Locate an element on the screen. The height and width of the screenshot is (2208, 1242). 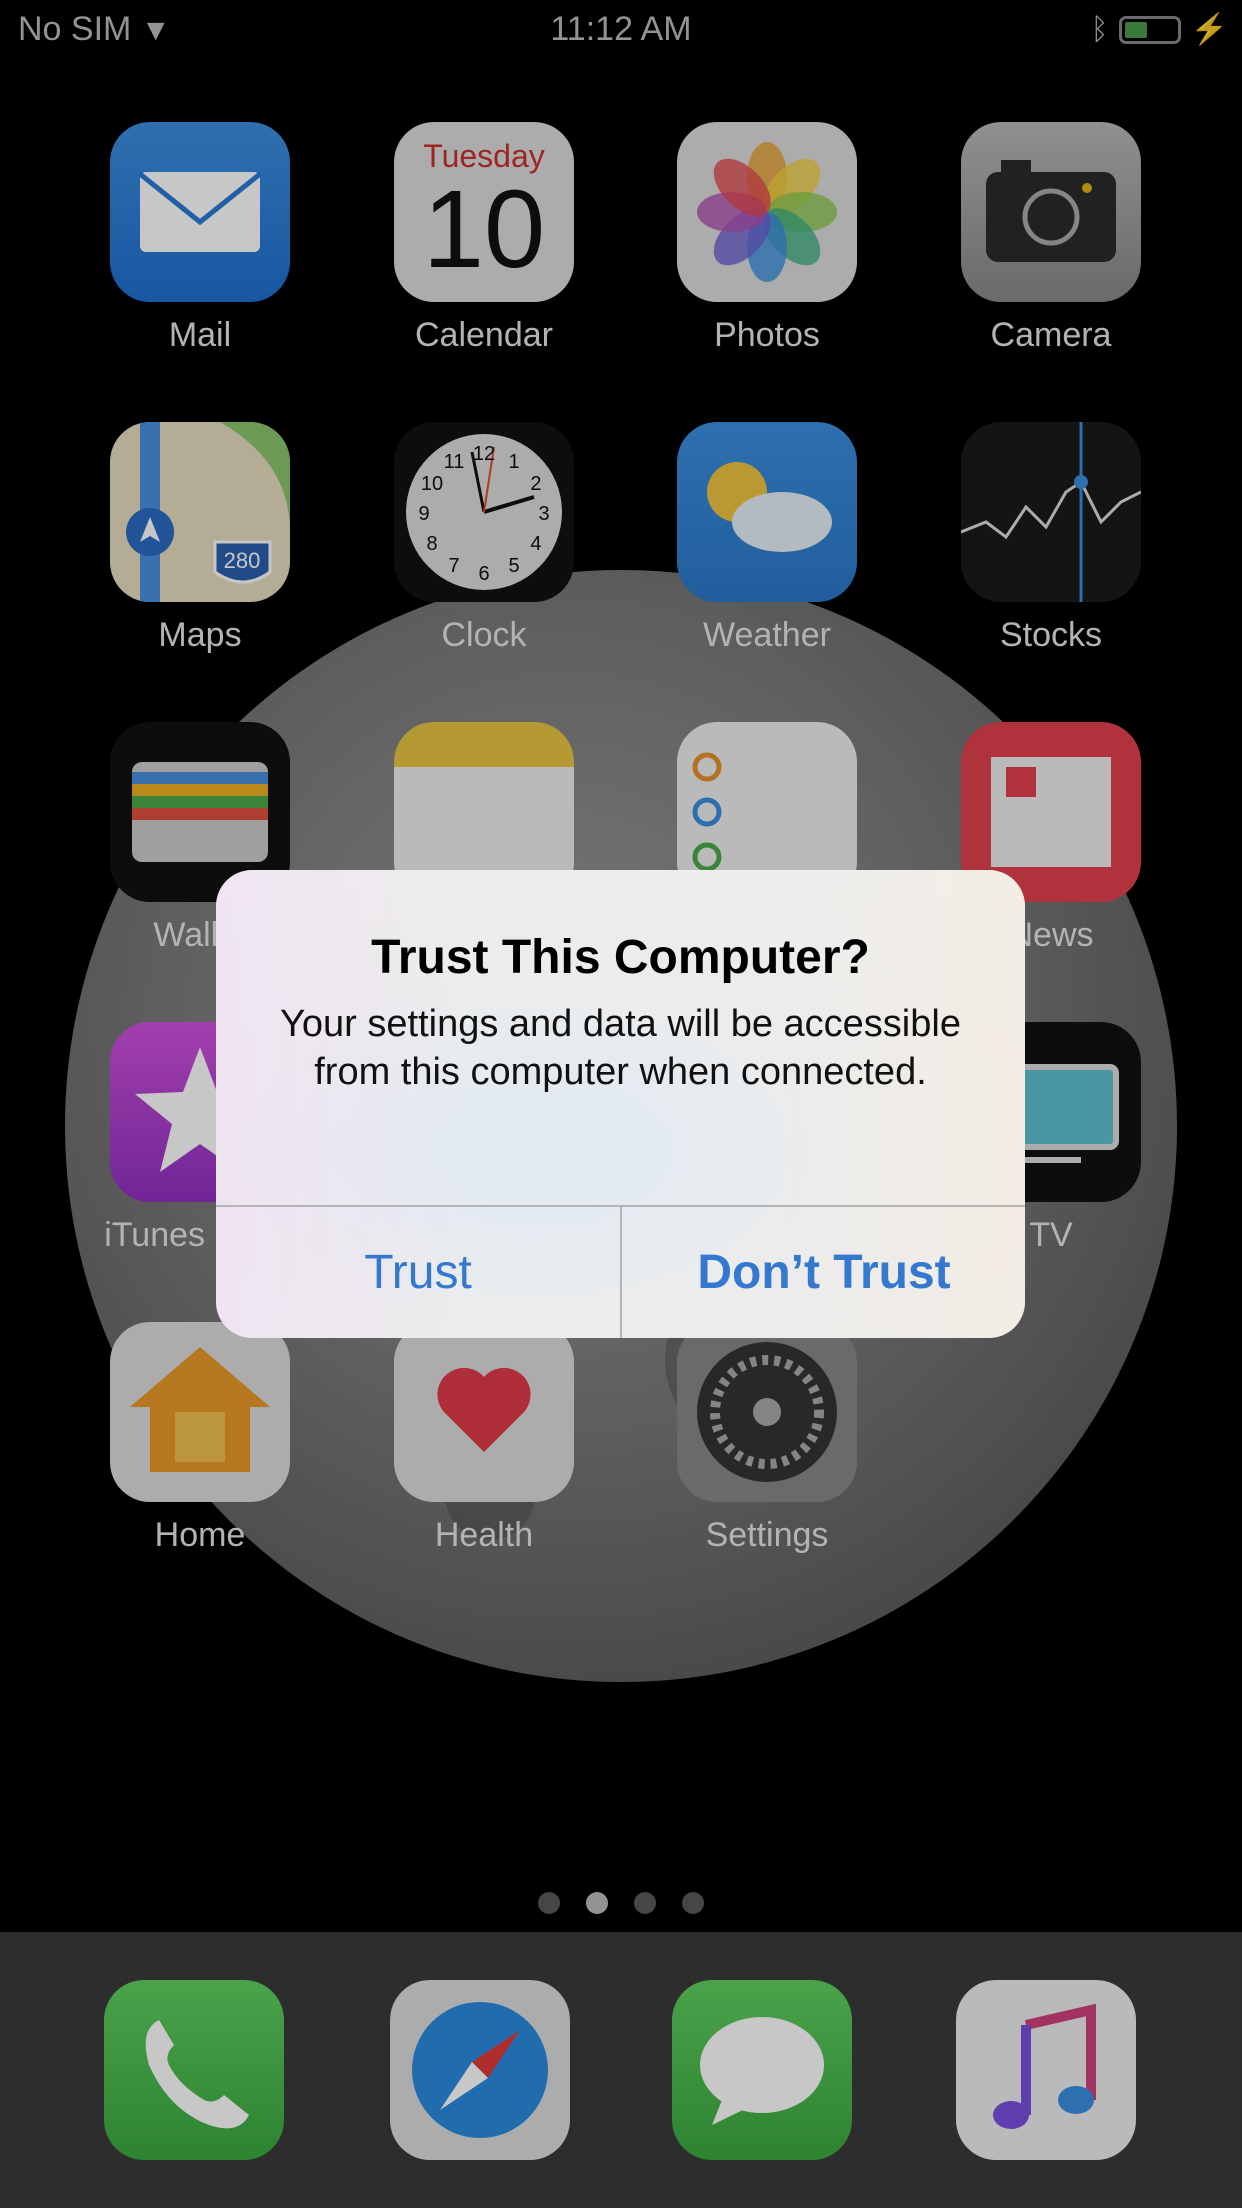
app-label: Photos is located at coordinates (767, 335).